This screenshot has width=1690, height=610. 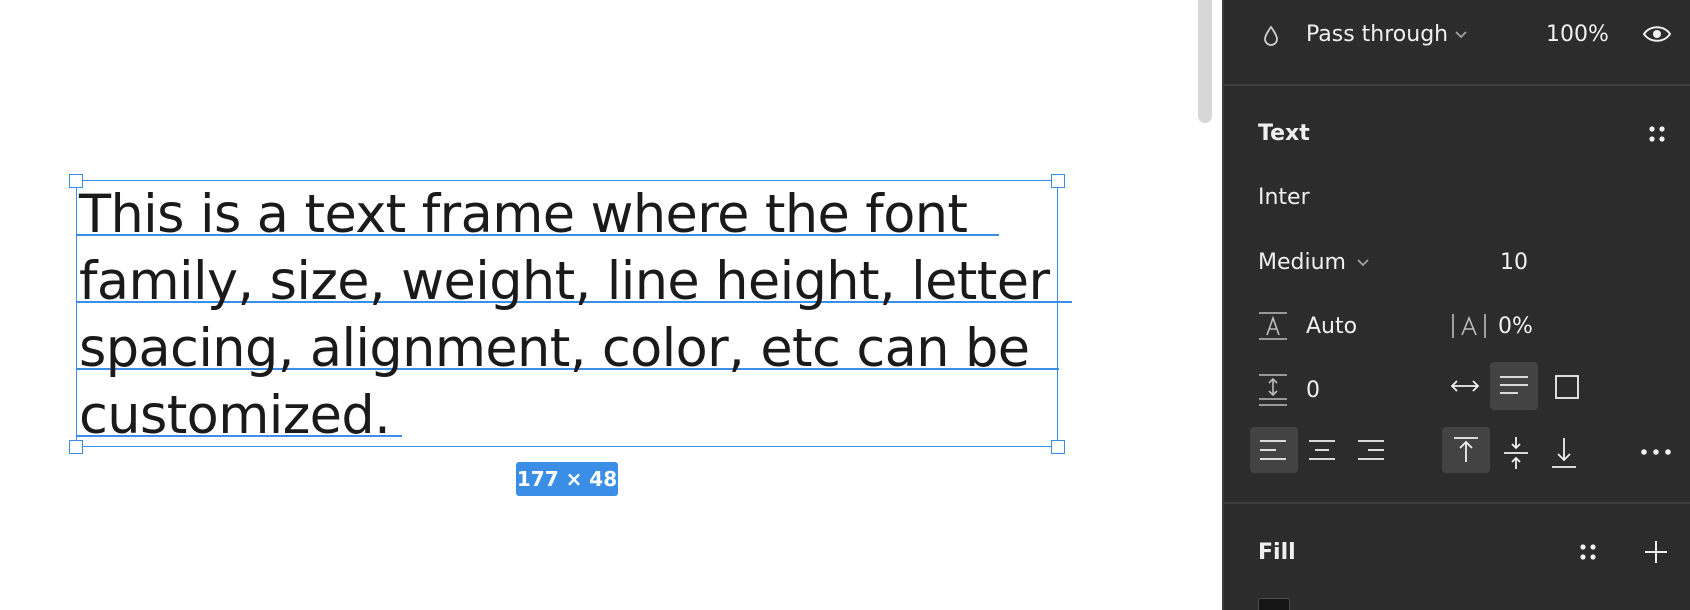 I want to click on font-family-select: Inter, so click(x=1284, y=197).